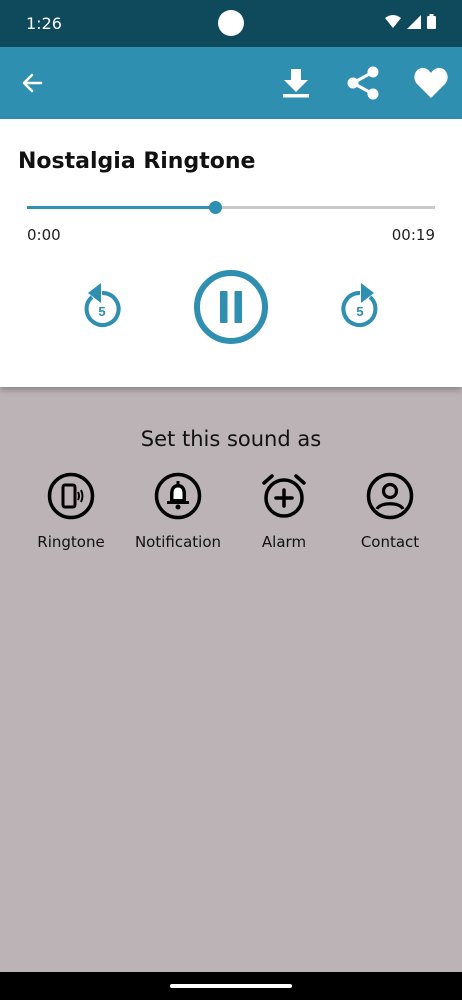  I want to click on pause-button, so click(231, 307).